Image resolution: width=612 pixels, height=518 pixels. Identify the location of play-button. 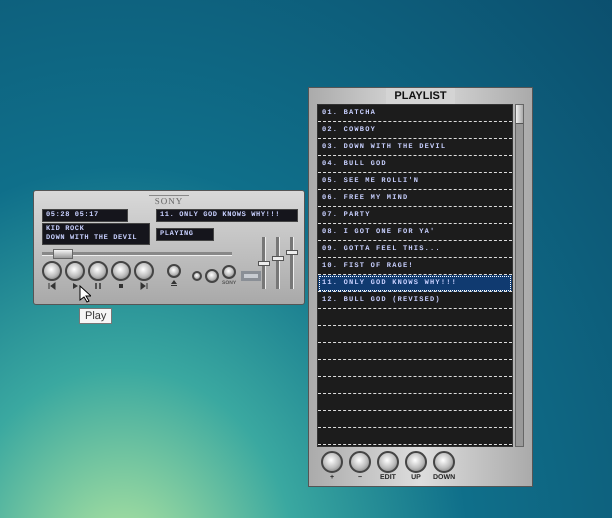
(75, 271).